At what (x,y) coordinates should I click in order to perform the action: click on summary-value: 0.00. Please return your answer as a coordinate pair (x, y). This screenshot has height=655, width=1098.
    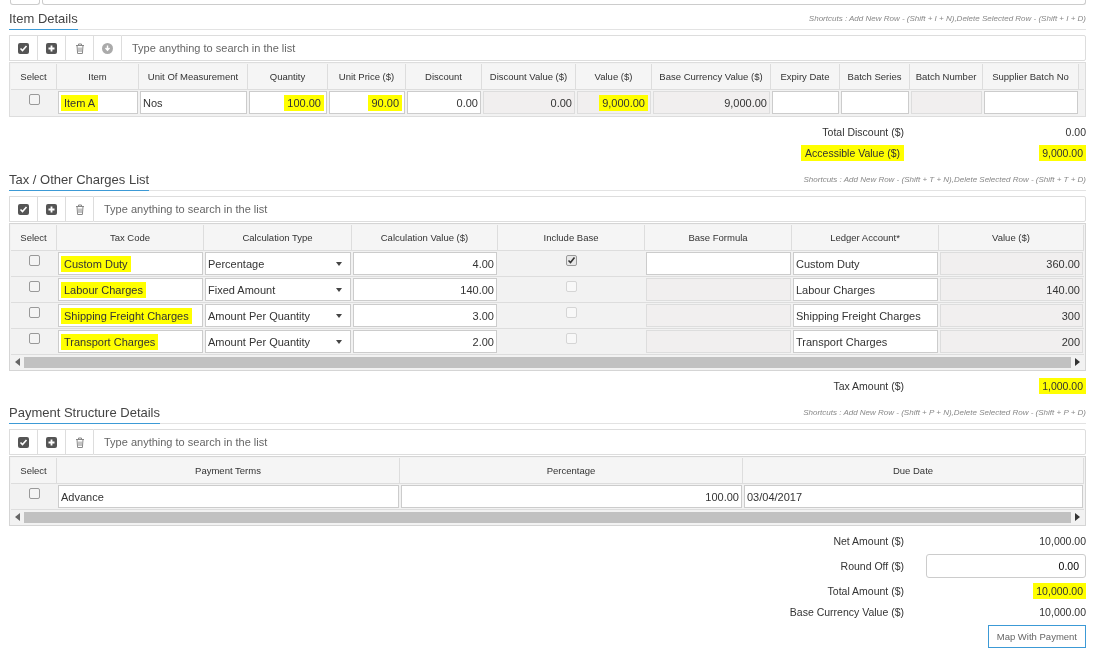
    Looking at the image, I should click on (1075, 132).